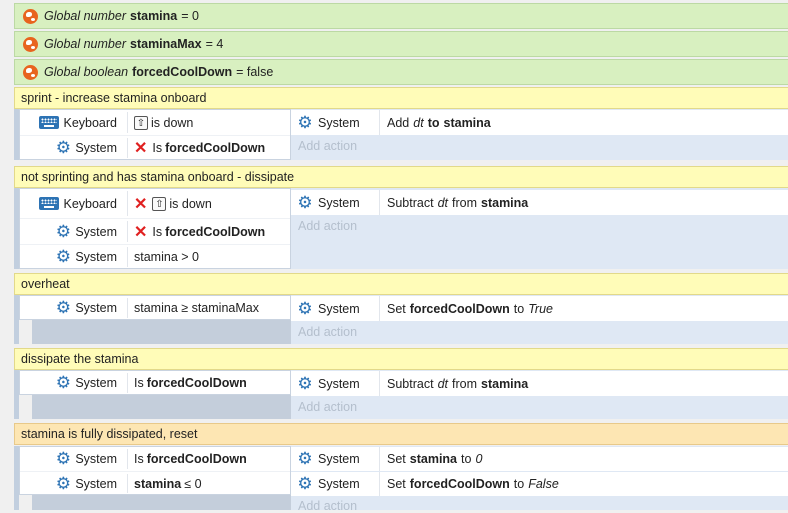 The height and width of the screenshot is (513, 788). I want to click on action-value: True, so click(540, 308).